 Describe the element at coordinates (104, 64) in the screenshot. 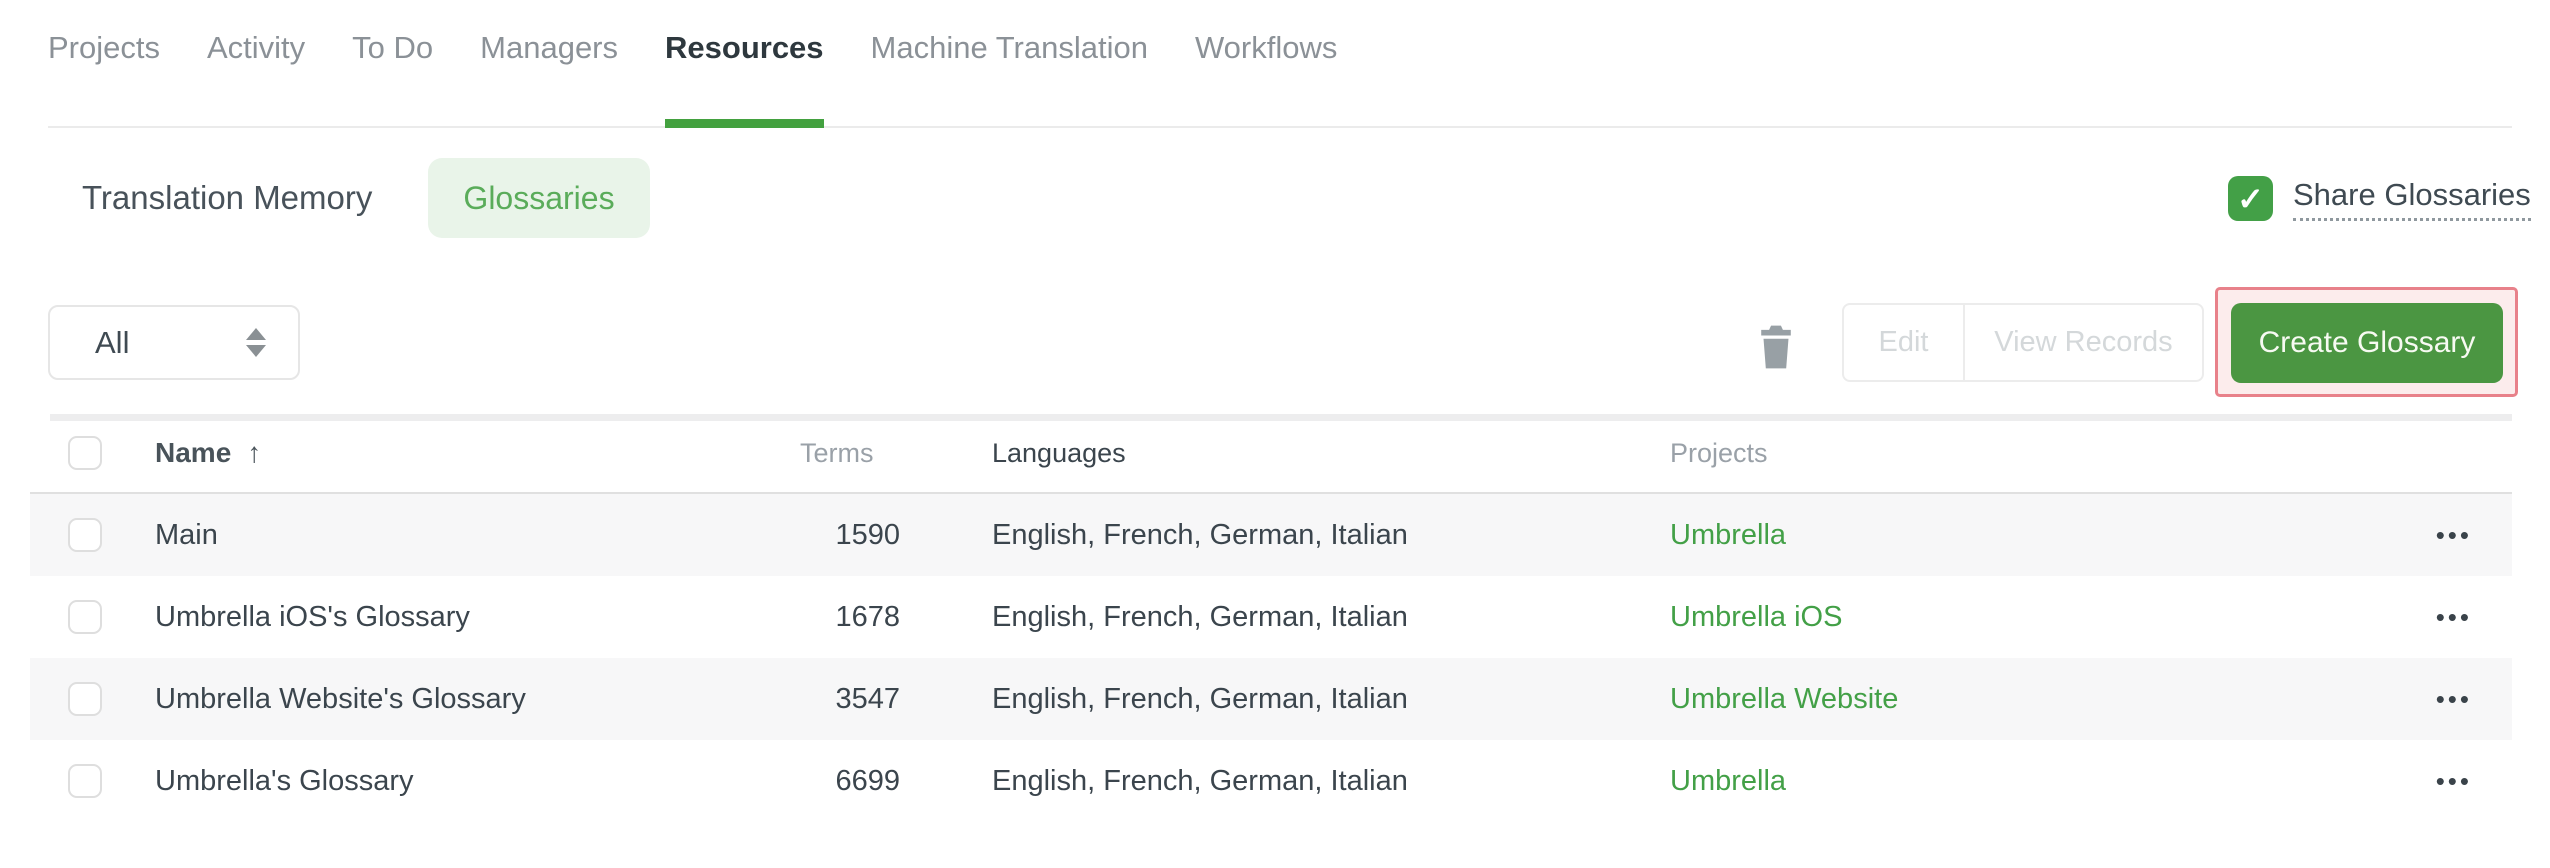

I see `tab-projects: Projects` at that location.